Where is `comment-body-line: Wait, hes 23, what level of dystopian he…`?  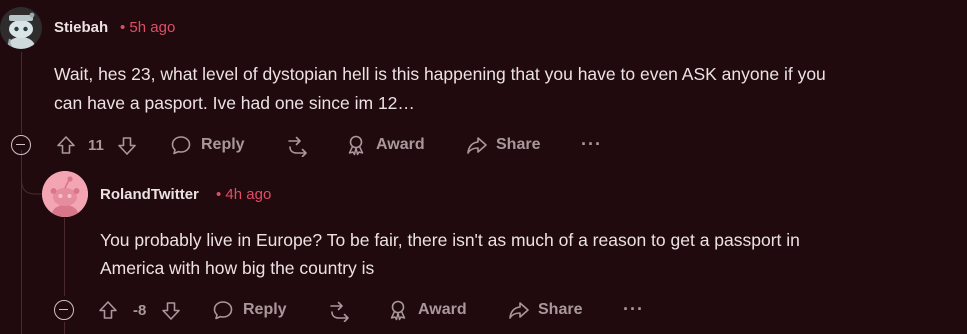
comment-body-line: Wait, hes 23, what level of dystopian he… is located at coordinates (440, 74).